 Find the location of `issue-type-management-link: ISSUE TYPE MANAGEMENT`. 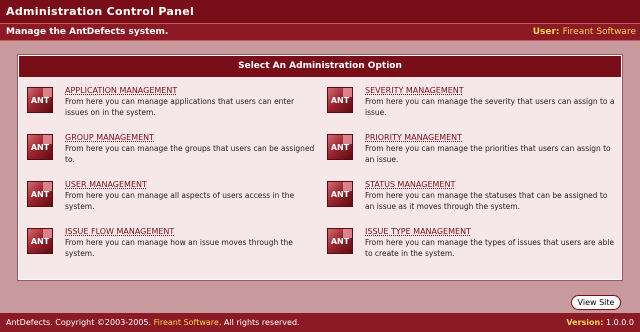

issue-type-management-link: ISSUE TYPE MANAGEMENT is located at coordinates (418, 231).